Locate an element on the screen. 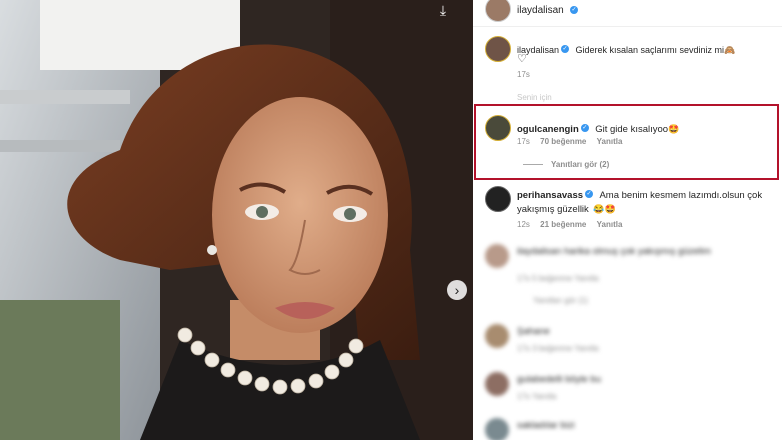  comment-item: Şahane 17s 3 beğenme Yanıtla is located at coordinates (627, 340).